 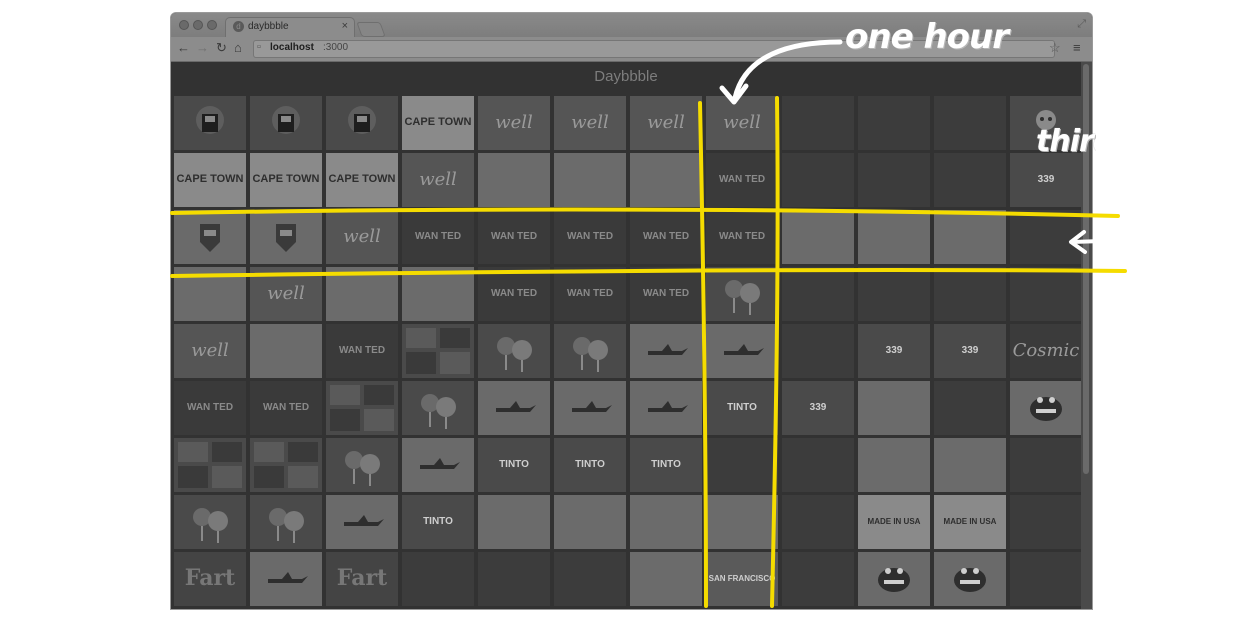 I want to click on back-icon: ←, so click(x=183, y=48).